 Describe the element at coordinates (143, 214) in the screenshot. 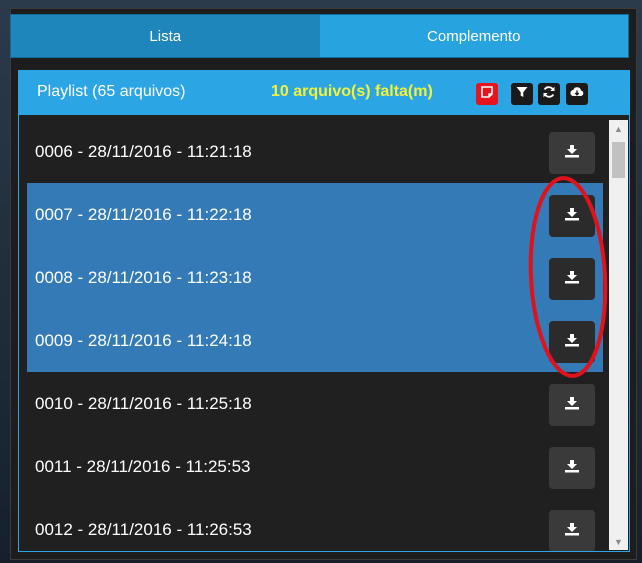

I see `list-item-label: 0007 - 28/11/2016 - 11:22:18` at that location.